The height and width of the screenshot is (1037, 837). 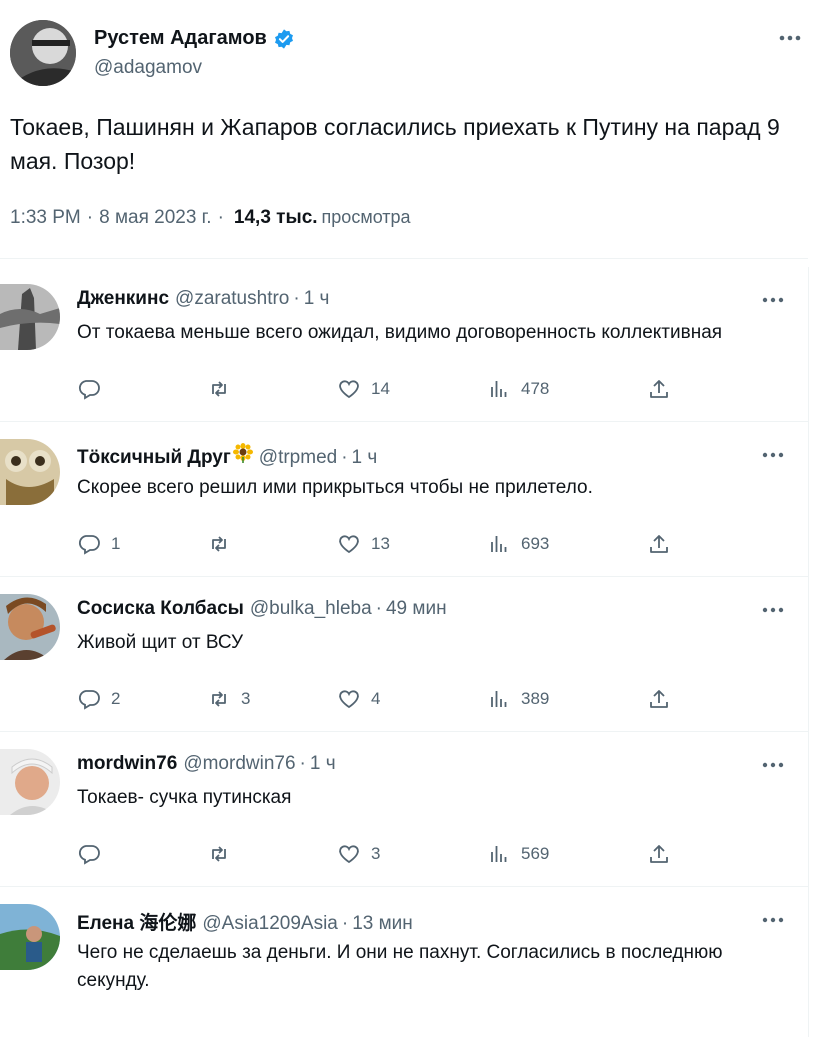 What do you see at coordinates (535, 388) in the screenshot?
I see `views-count: 478` at bounding box center [535, 388].